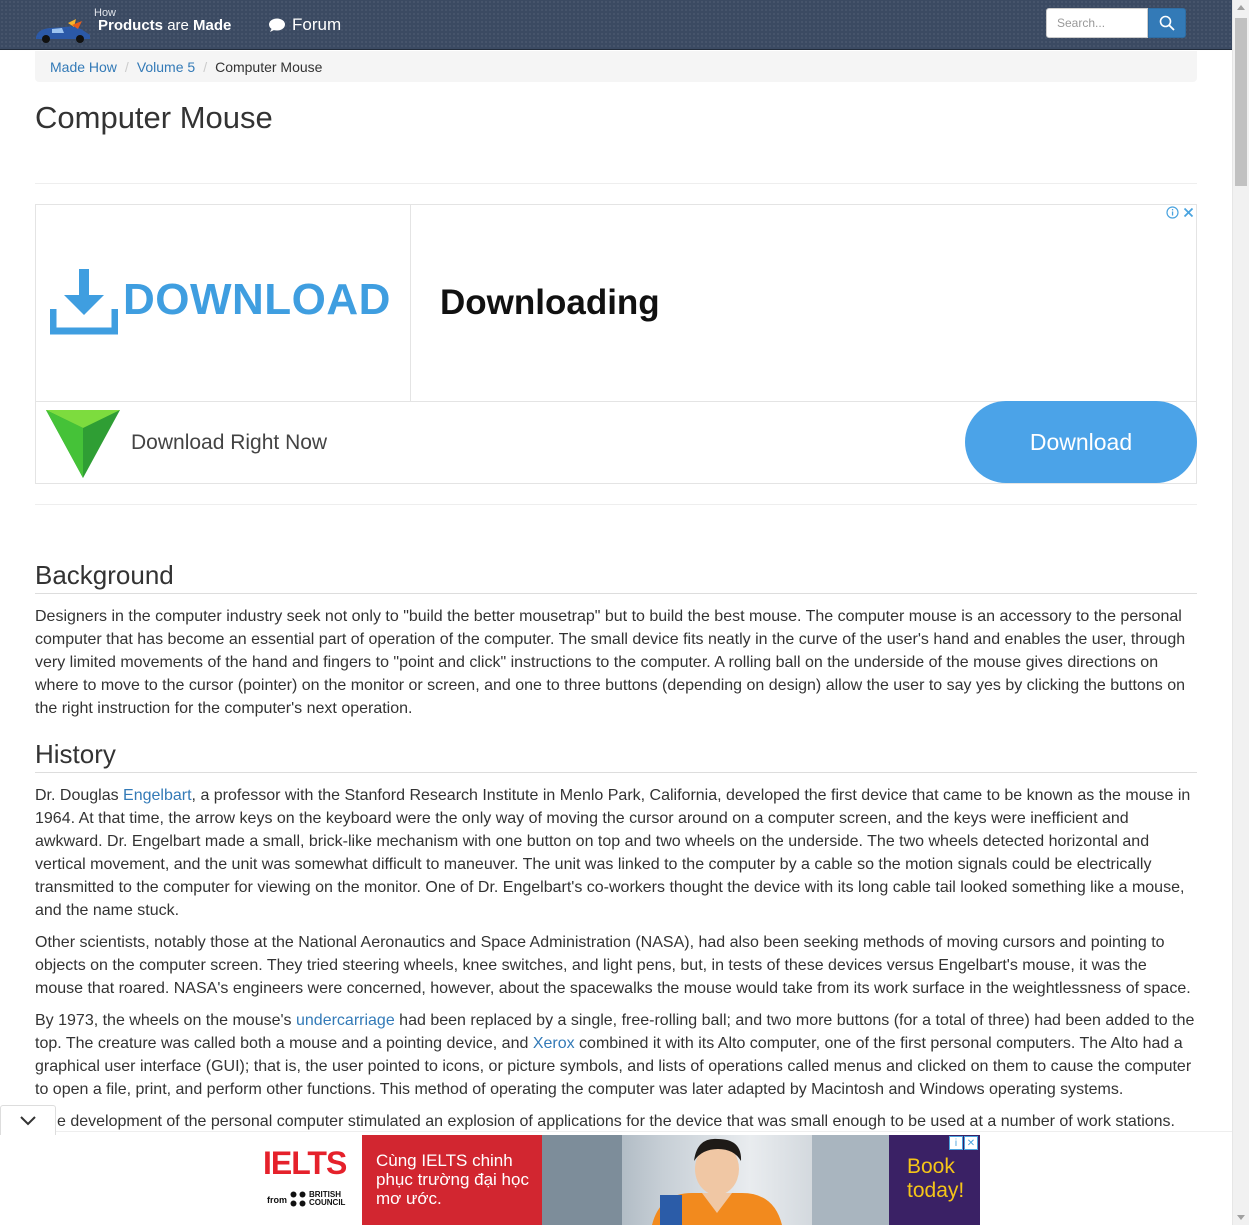 The image size is (1249, 1225). Describe the element at coordinates (971, 1143) in the screenshot. I see `close-icon: ✕` at that location.